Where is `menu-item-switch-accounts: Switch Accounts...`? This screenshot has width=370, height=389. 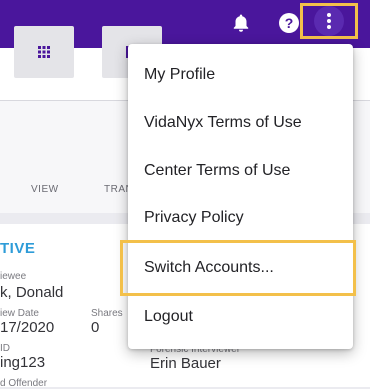 menu-item-switch-accounts: Switch Accounts... is located at coordinates (240, 268).